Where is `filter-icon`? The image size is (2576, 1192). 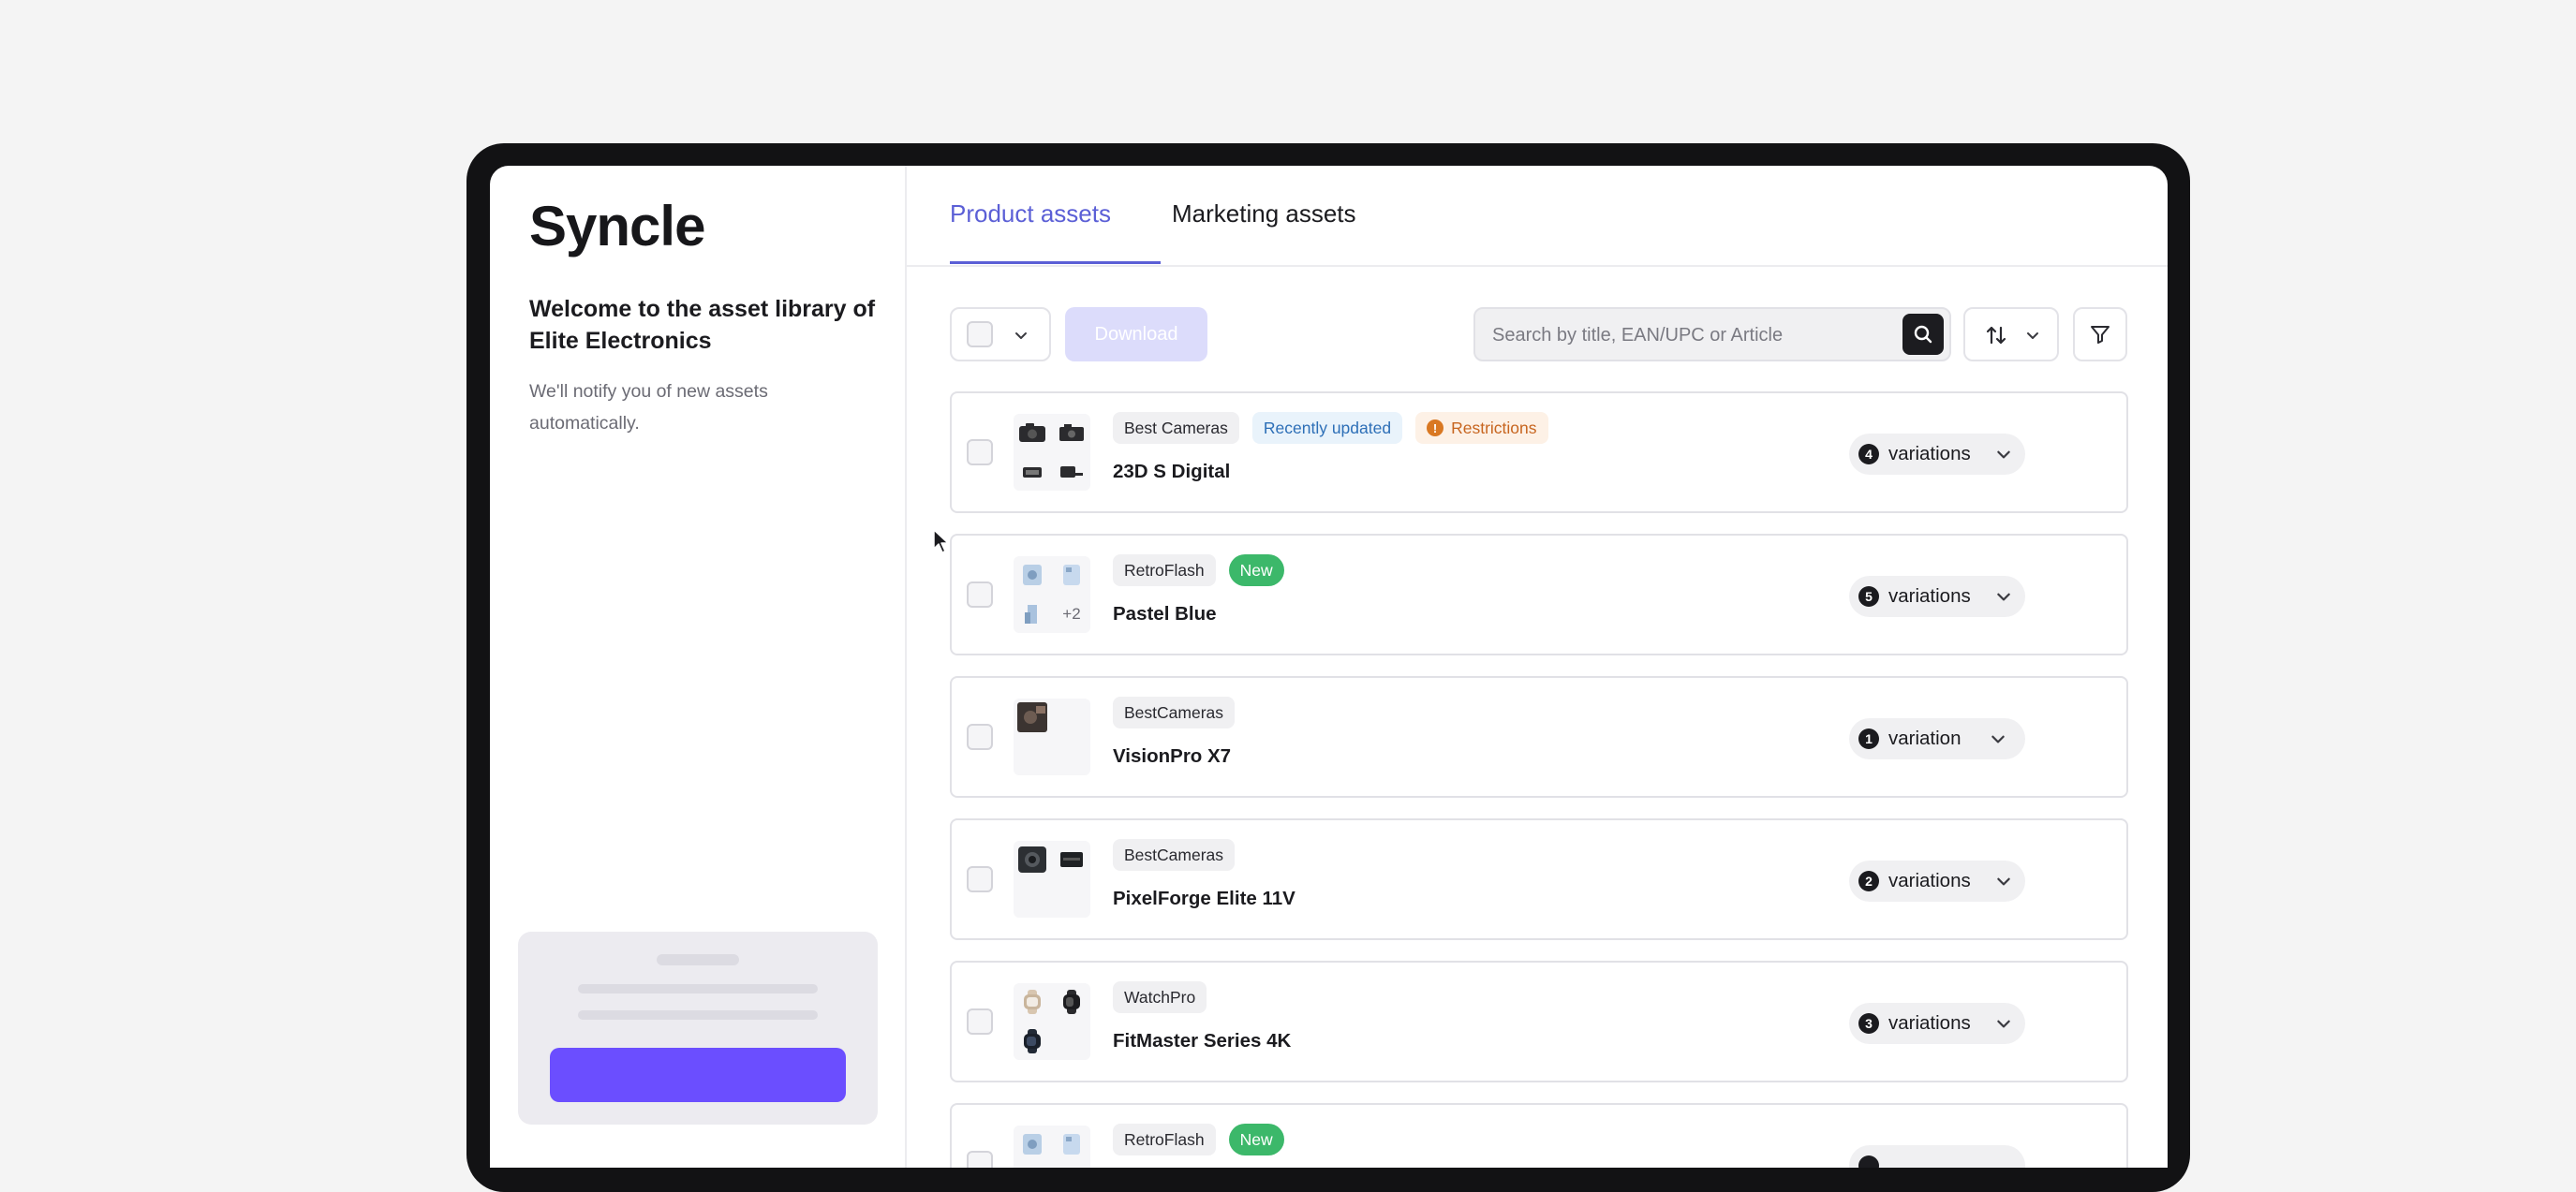 filter-icon is located at coordinates (2100, 335).